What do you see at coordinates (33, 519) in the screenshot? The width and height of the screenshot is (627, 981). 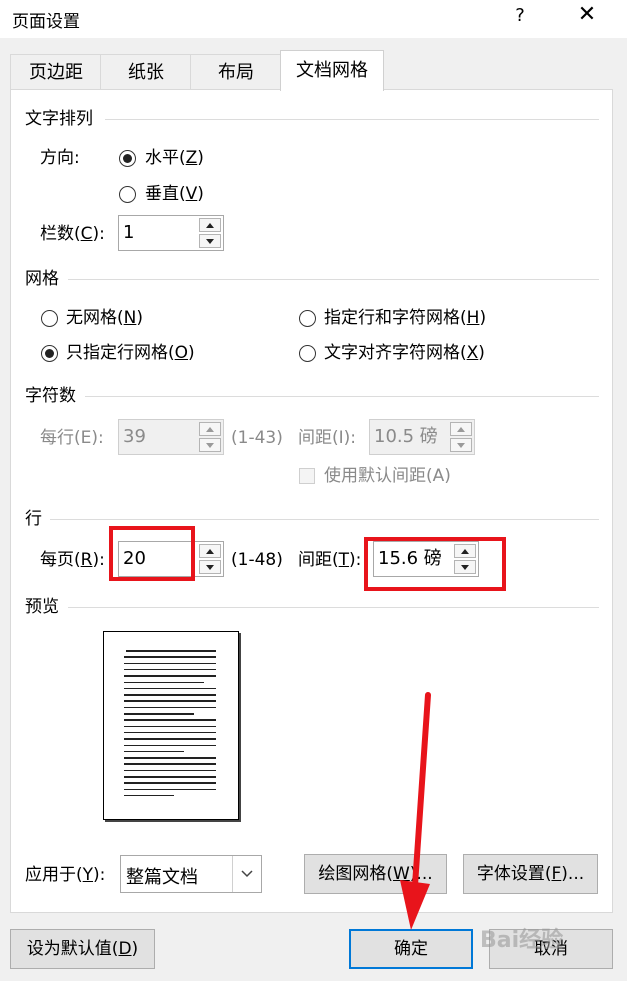 I see `section-heading-lines: 行` at bounding box center [33, 519].